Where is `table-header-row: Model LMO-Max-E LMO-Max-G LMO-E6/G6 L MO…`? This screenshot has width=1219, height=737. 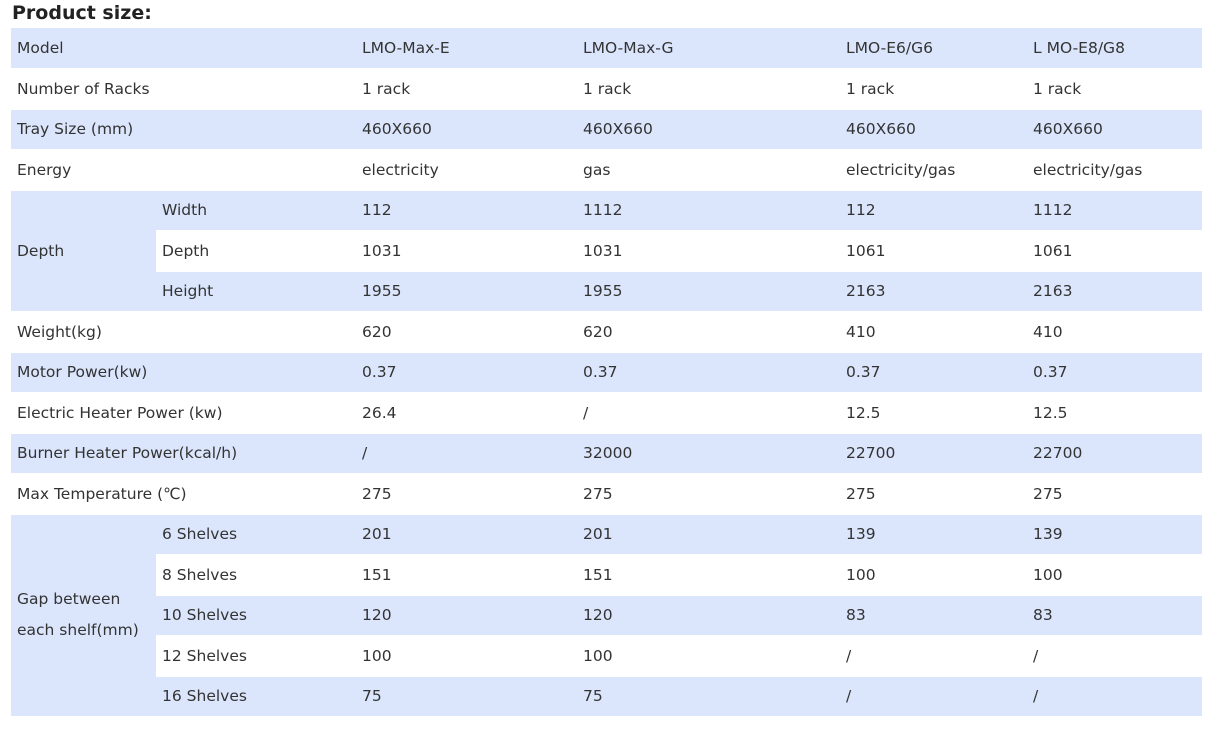 table-header-row: Model LMO-Max-E LMO-Max-G LMO-E6/G6 L MO… is located at coordinates (607, 48).